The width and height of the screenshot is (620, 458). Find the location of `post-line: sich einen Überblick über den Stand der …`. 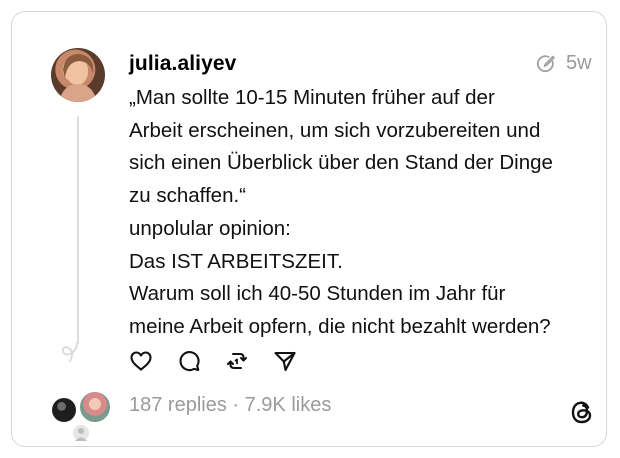

post-line: sich einen Überblick über den Stand der … is located at coordinates (341, 163).